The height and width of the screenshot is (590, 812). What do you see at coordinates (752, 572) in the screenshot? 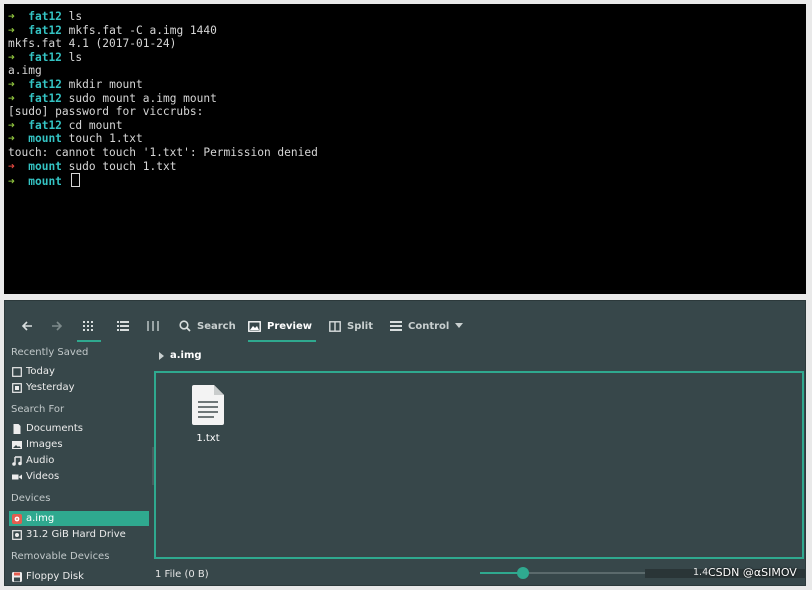
I see `watermark: CSDN @αSIMOV` at bounding box center [752, 572].